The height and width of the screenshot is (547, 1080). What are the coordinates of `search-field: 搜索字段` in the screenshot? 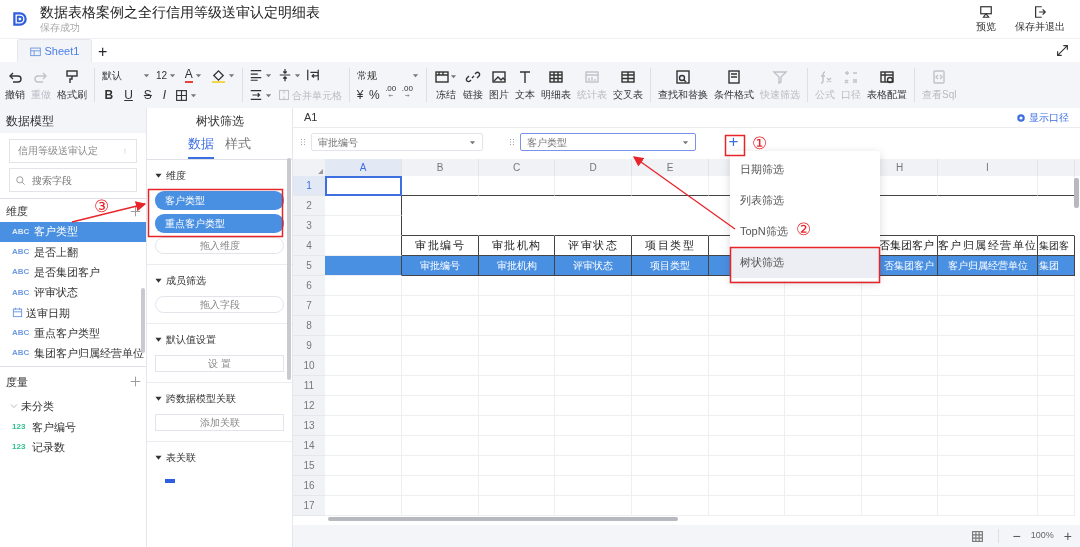 It's located at (73, 180).